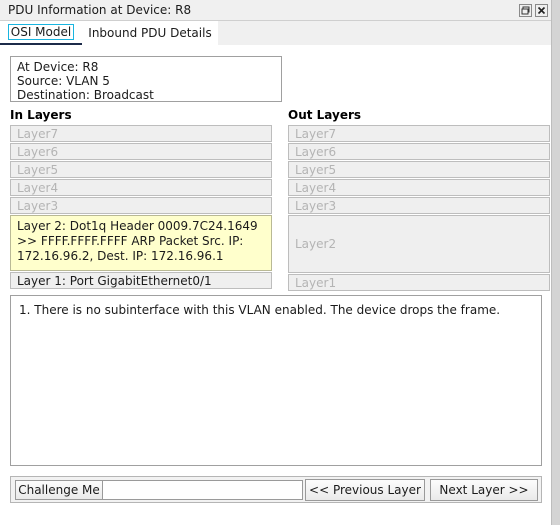  I want to click on out-layer-row-3: Layer3, so click(419, 205).